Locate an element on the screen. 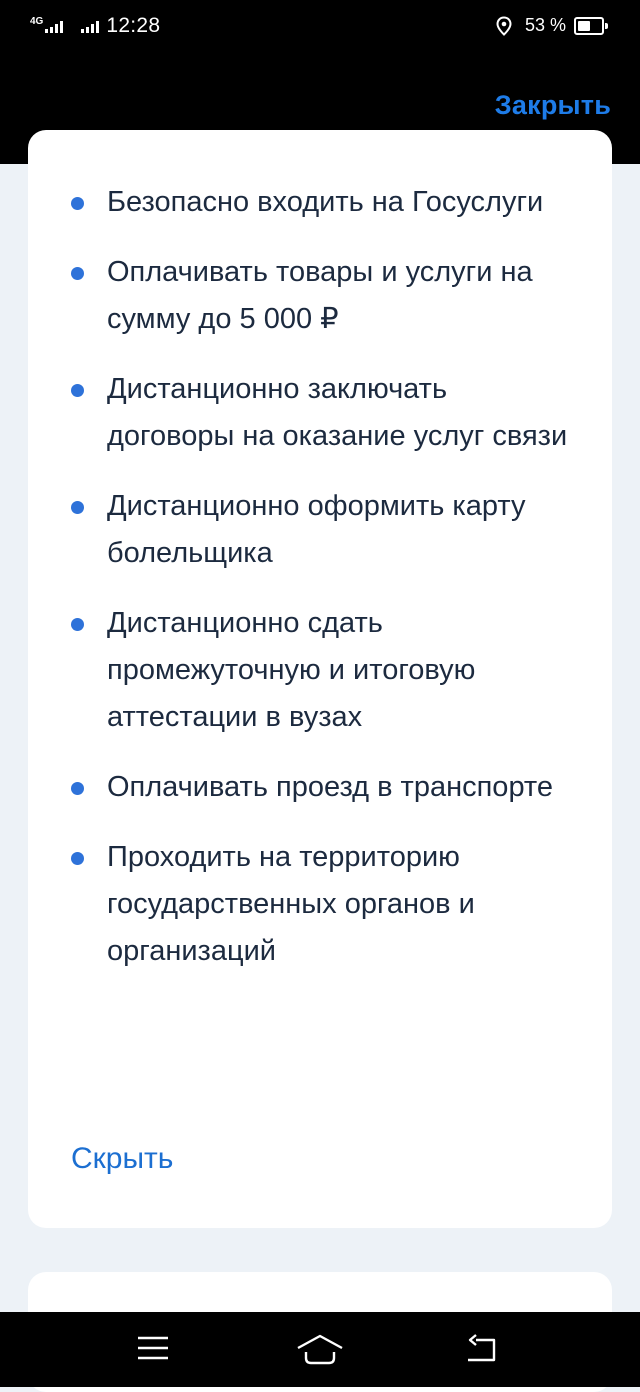 The width and height of the screenshot is (640, 1392). status-bar-left: 4G 12:28 is located at coordinates (95, 26).